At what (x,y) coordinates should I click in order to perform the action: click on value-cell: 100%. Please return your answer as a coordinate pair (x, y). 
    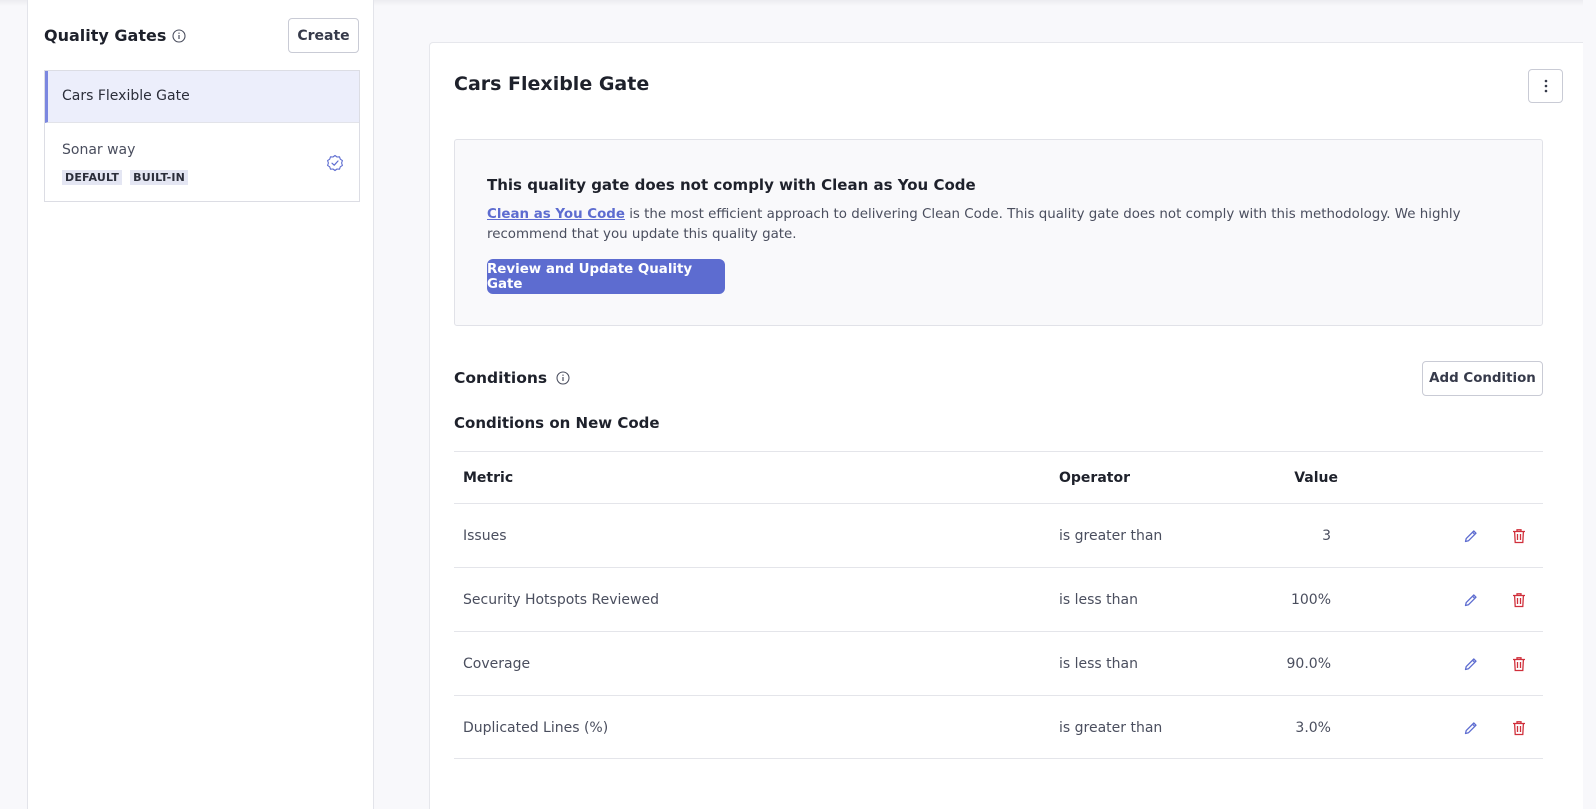
    Looking at the image, I should click on (1310, 600).